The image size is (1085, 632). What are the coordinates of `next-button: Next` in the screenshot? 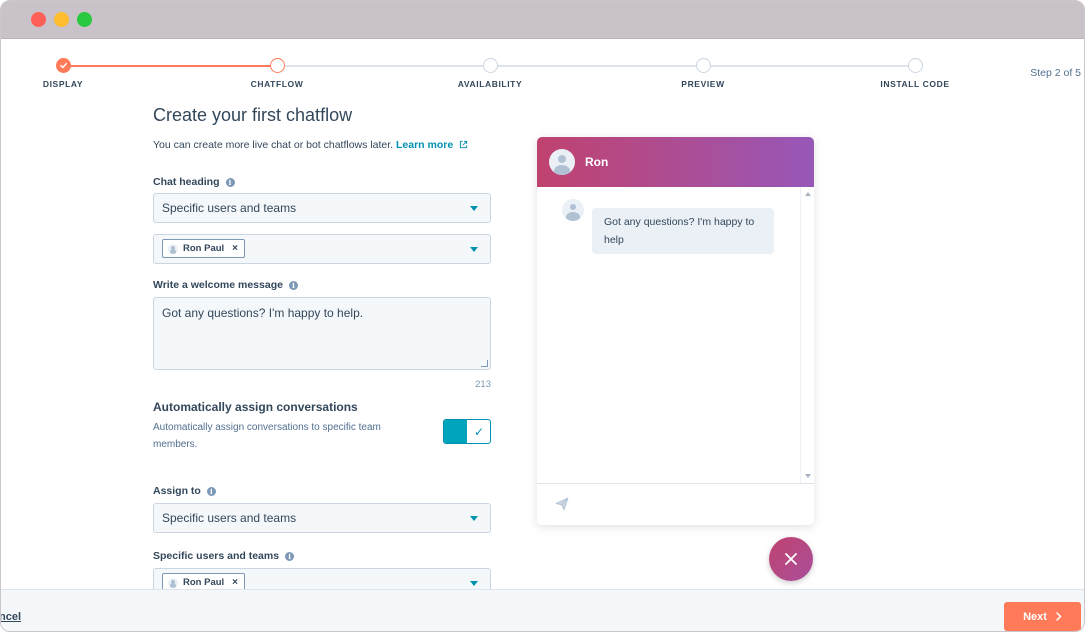 It's located at (1042, 616).